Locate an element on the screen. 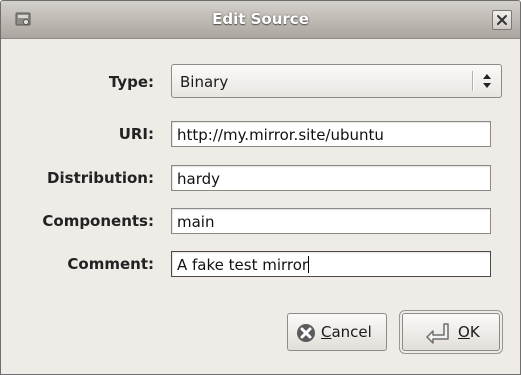 The height and width of the screenshot is (375, 521). cancel-icon is located at coordinates (306, 335).